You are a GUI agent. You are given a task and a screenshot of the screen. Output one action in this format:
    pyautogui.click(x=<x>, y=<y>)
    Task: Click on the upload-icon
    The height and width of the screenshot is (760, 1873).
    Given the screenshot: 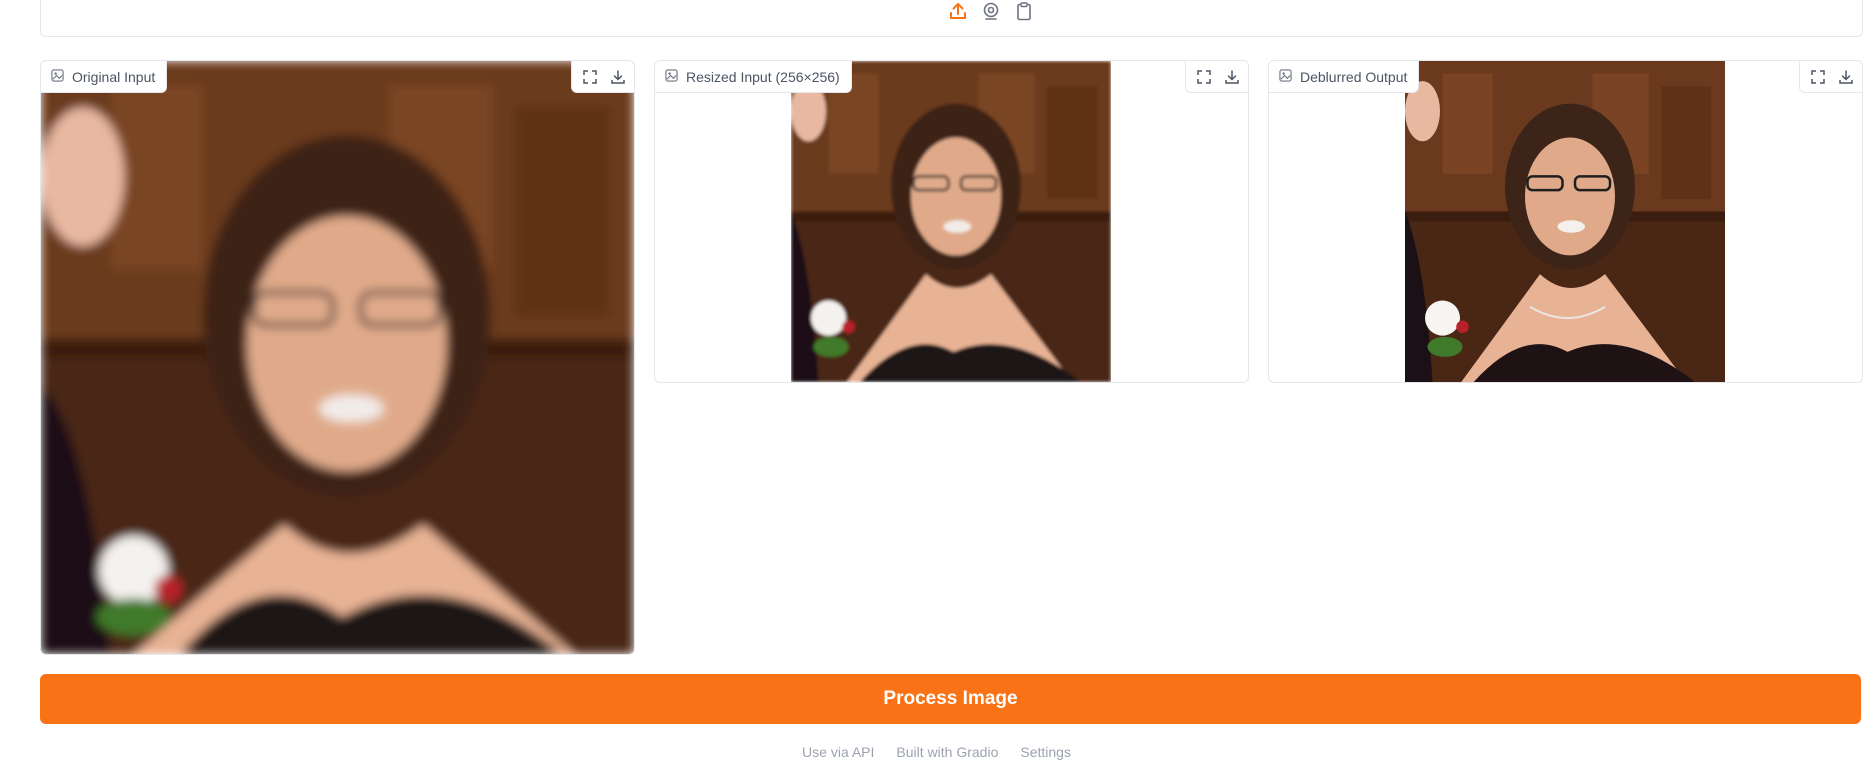 What is the action you would take?
    pyautogui.click(x=958, y=11)
    